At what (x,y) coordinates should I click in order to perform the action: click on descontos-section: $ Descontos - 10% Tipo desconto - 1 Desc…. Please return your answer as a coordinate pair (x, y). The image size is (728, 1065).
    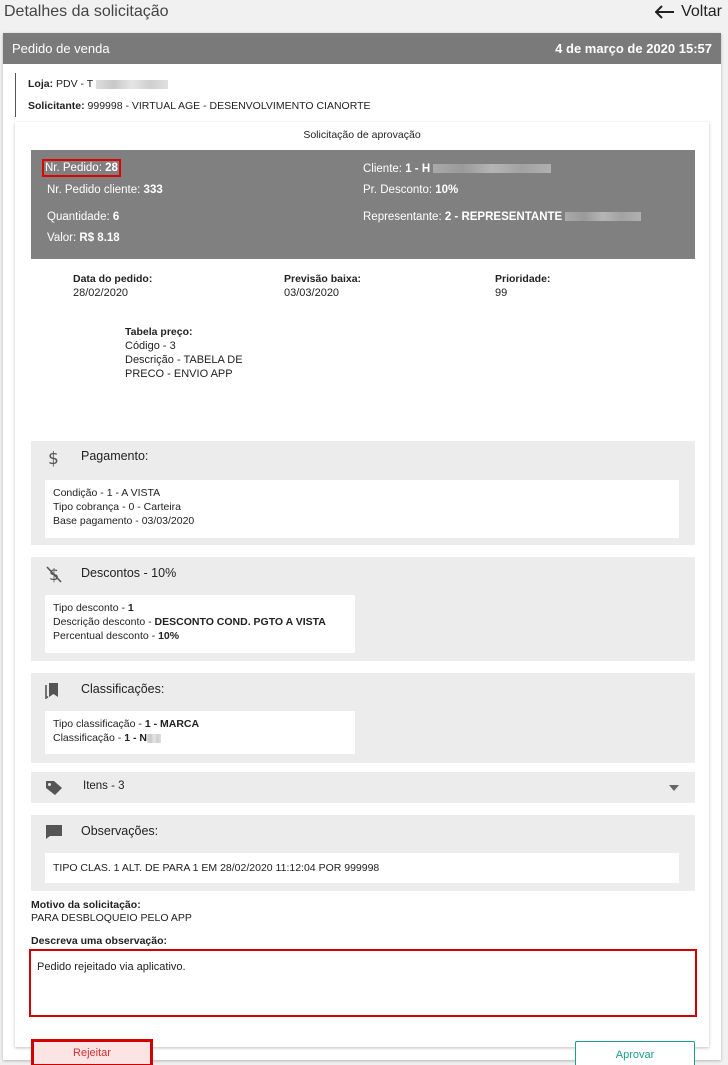
    Looking at the image, I should click on (363, 609).